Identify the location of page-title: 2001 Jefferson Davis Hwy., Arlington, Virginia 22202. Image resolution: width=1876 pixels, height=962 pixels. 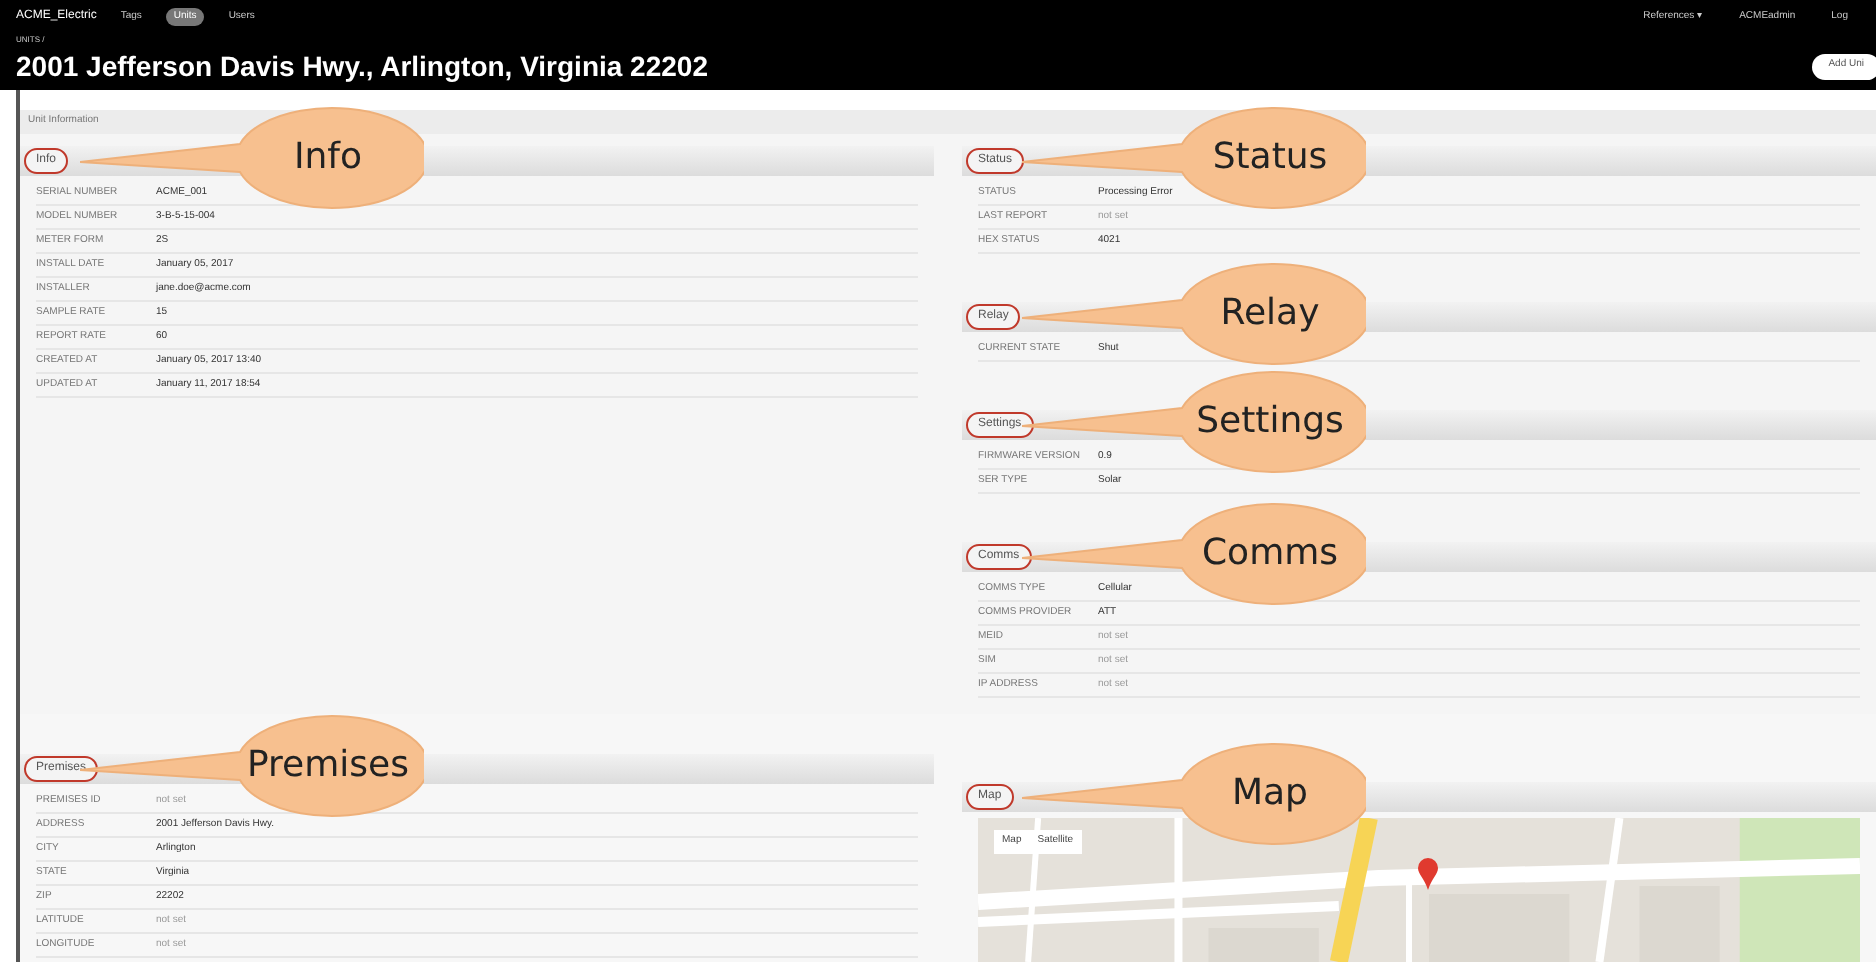
(362, 67).